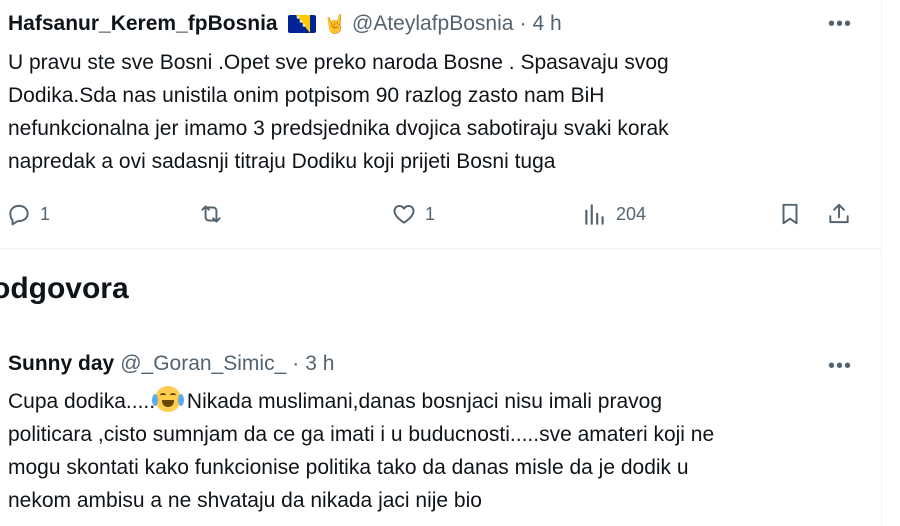 The height and width of the screenshot is (526, 900). What do you see at coordinates (301, 24) in the screenshot?
I see `bosnia-flag-icon: ★ ★ ★` at bounding box center [301, 24].